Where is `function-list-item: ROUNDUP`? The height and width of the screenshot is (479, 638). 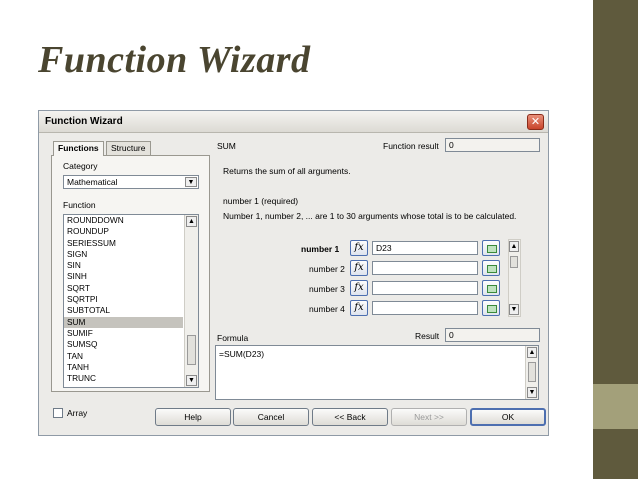 function-list-item: ROUNDUP is located at coordinates (123, 231).